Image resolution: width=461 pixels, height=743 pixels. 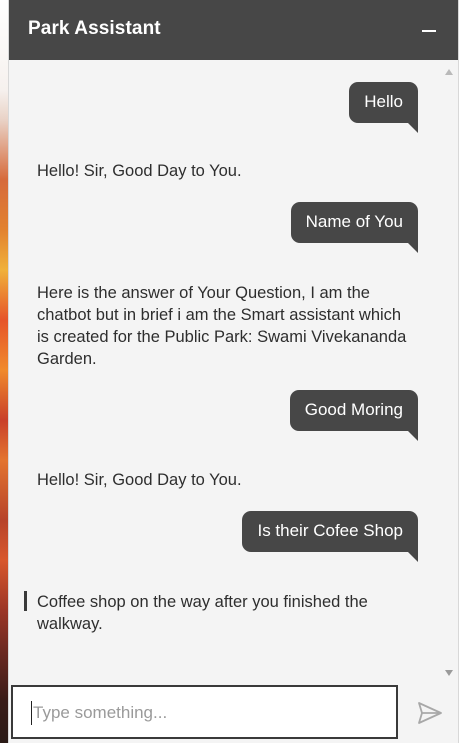 I want to click on chat-header: Park Assistant, so click(x=233, y=30).